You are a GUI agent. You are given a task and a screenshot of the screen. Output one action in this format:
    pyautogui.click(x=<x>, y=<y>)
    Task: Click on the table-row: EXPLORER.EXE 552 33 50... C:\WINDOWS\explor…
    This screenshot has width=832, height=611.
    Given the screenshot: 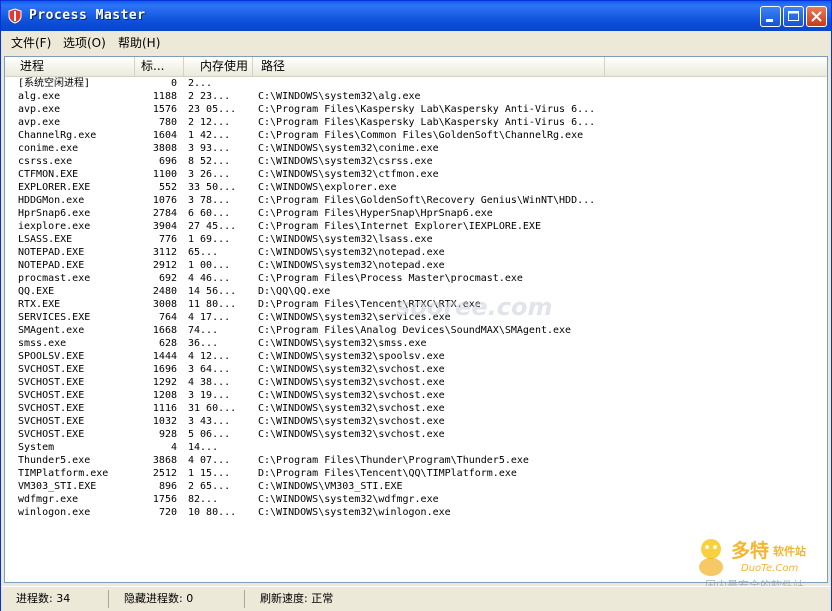 What is the action you would take?
    pyautogui.click(x=416, y=187)
    